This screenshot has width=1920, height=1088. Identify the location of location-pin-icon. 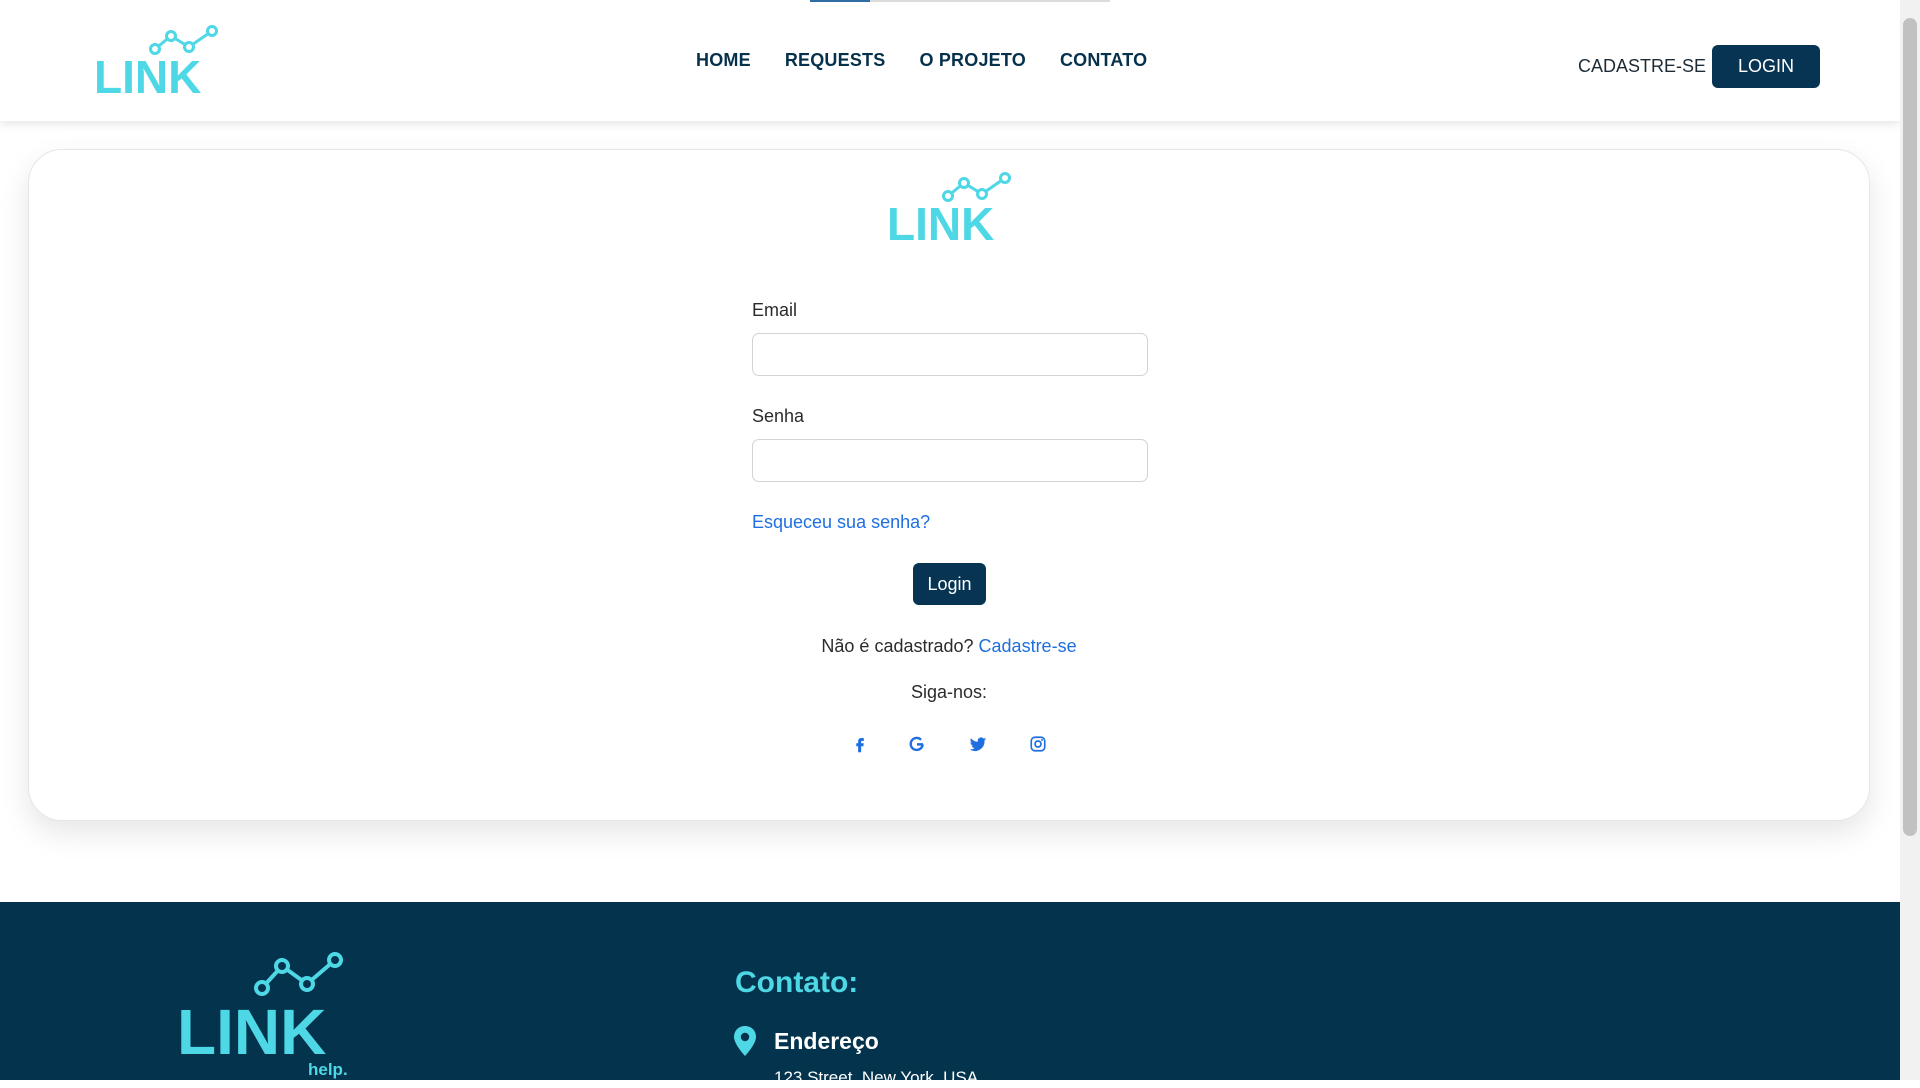
(745, 1041).